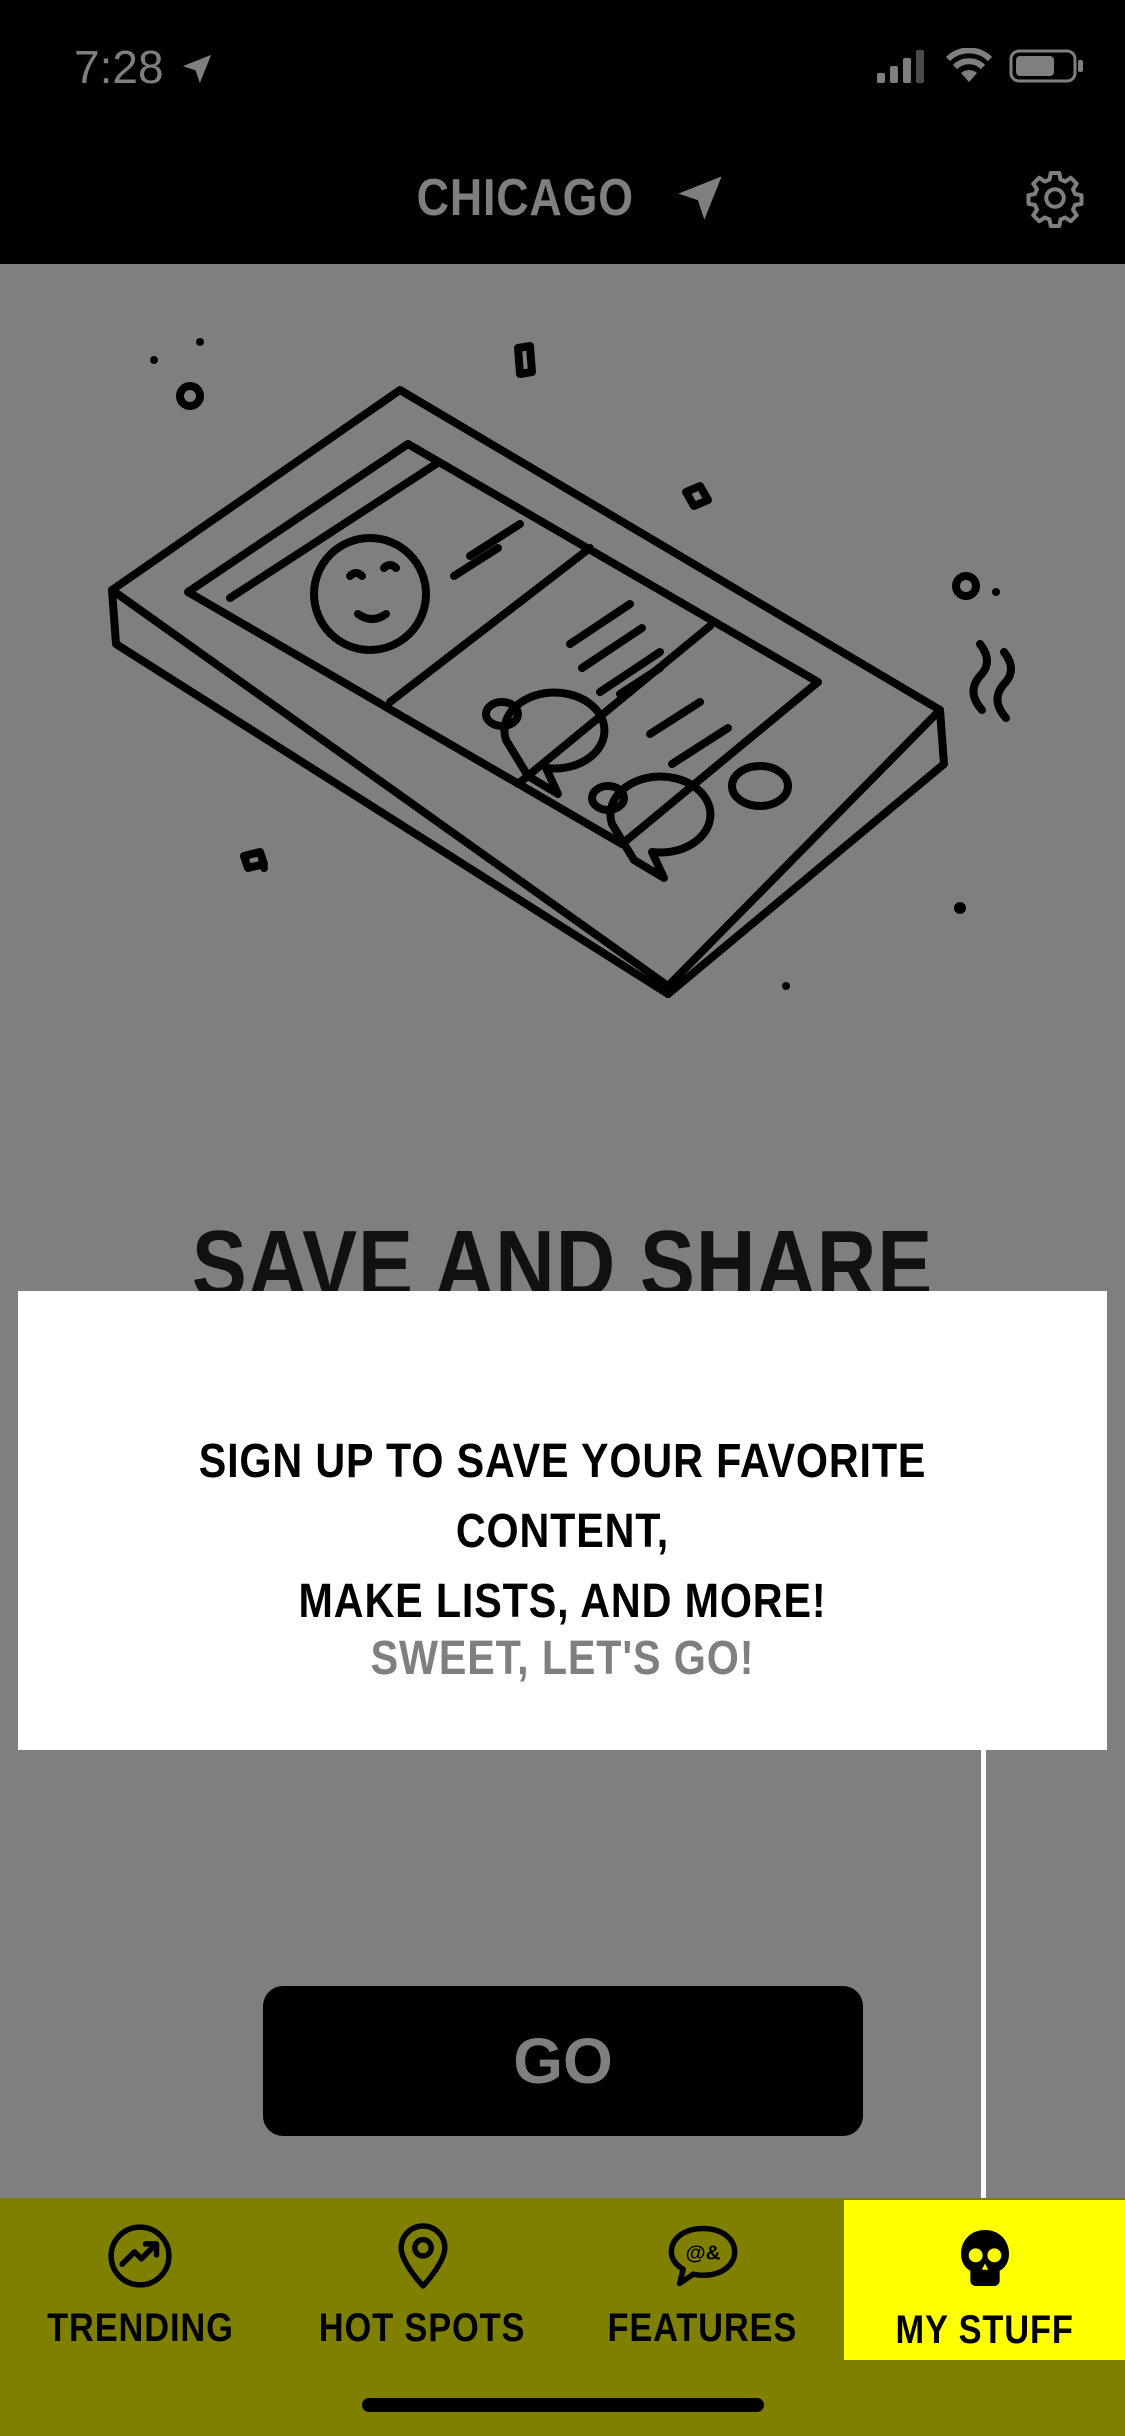 Image resolution: width=1125 pixels, height=2436 pixels. Describe the element at coordinates (969, 65) in the screenshot. I see `wifi-icon` at that location.